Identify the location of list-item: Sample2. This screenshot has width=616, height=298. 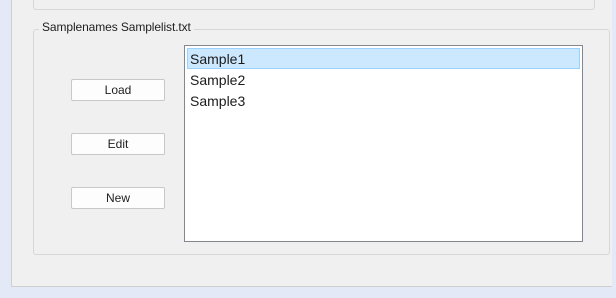
(383, 79).